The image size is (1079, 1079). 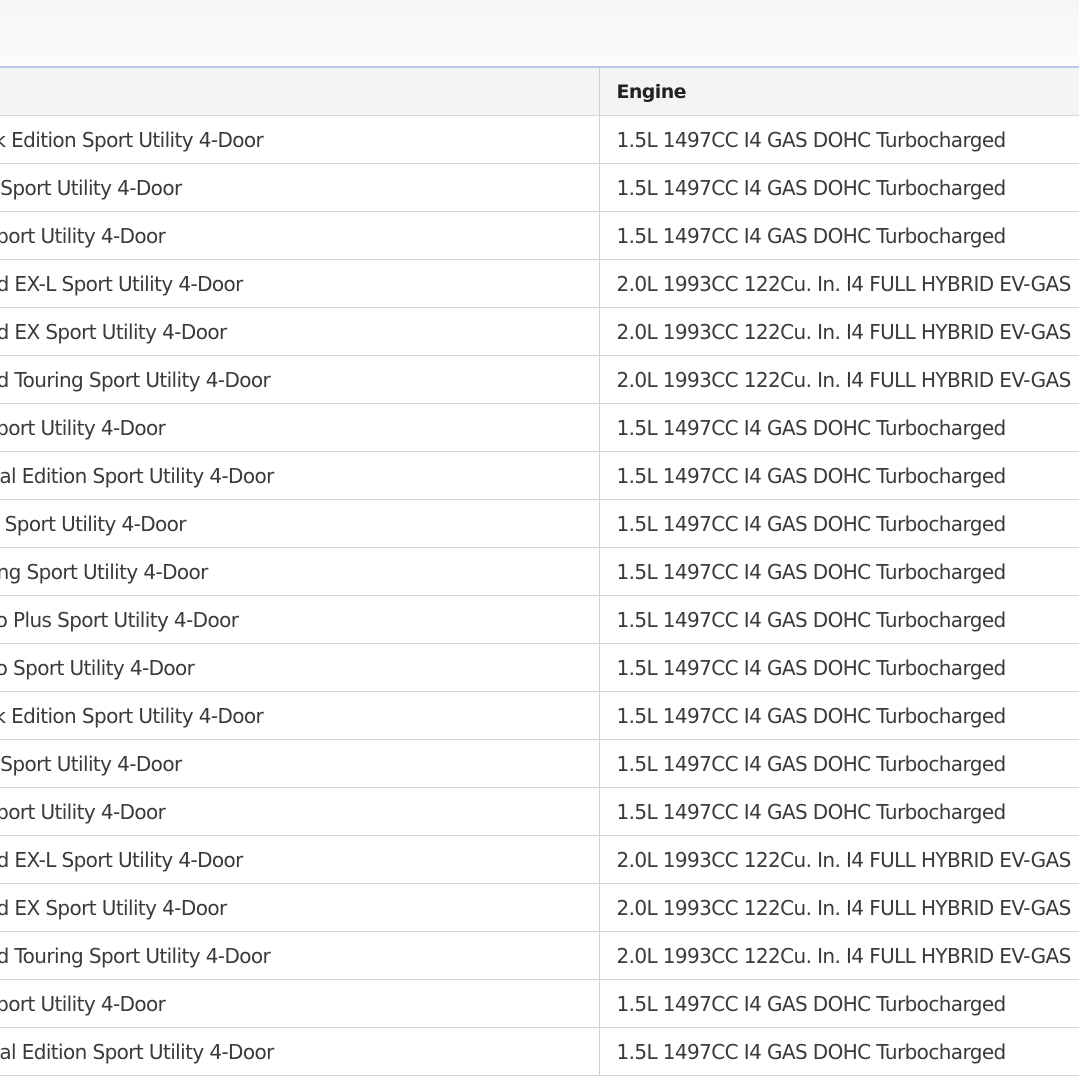 I want to click on top-strip, so click(x=539, y=33).